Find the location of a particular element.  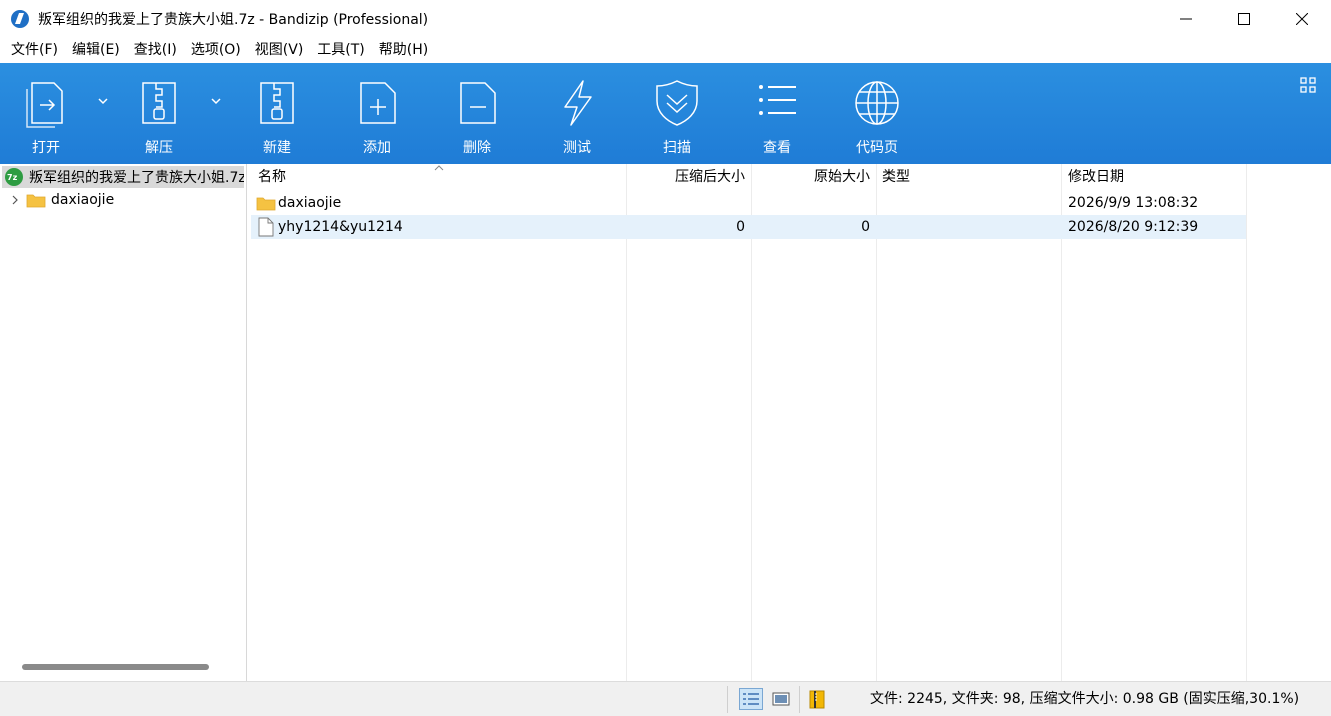

minimize-icon is located at coordinates (1186, 19).